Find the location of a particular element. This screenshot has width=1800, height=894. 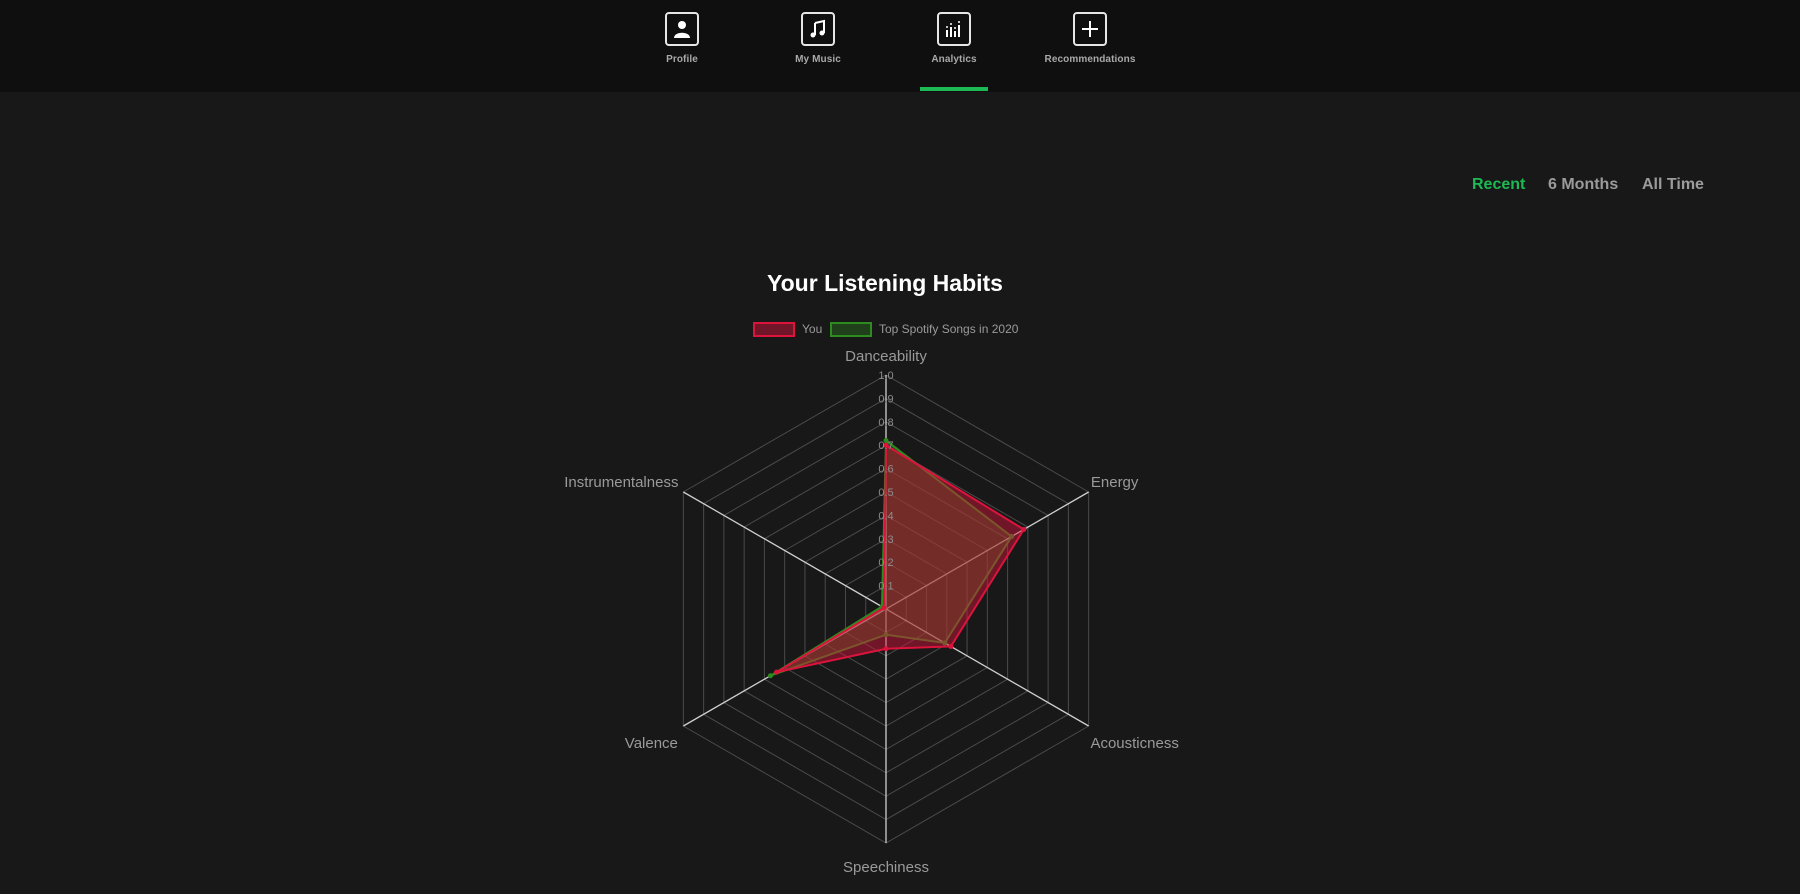

time-range-tabs: Recent 6 Months All Time is located at coordinates (1590, 188).